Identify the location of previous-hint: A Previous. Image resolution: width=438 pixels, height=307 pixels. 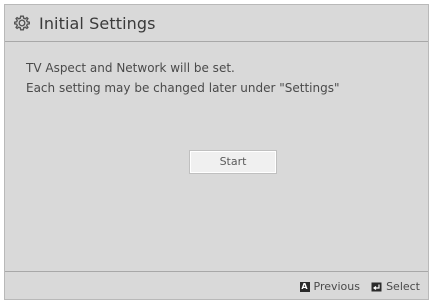
(330, 286).